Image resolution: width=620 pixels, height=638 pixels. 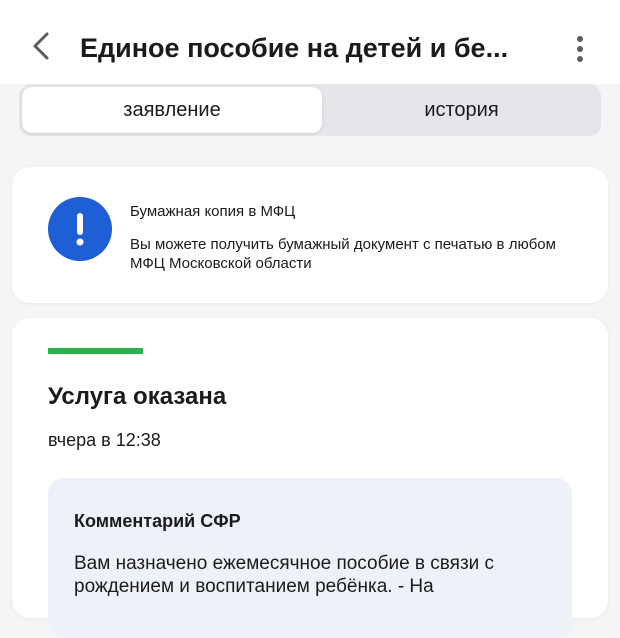 I want to click on more-options-button, so click(x=580, y=49).